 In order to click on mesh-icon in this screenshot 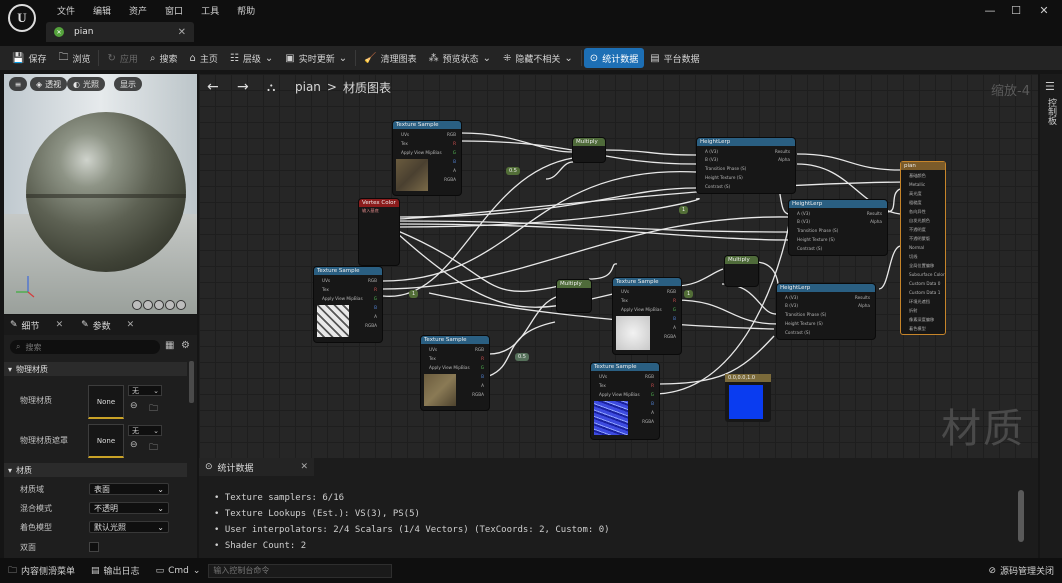, I will do `click(181, 305)`.